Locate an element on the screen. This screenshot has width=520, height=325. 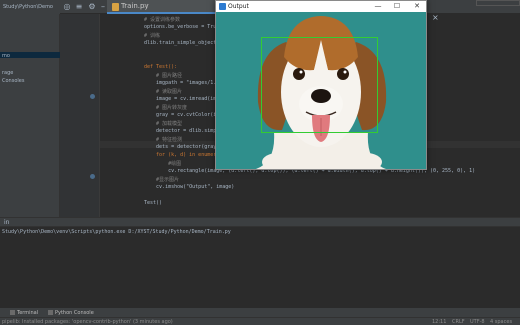
code-line: def Test(): is located at coordinates (161, 67).